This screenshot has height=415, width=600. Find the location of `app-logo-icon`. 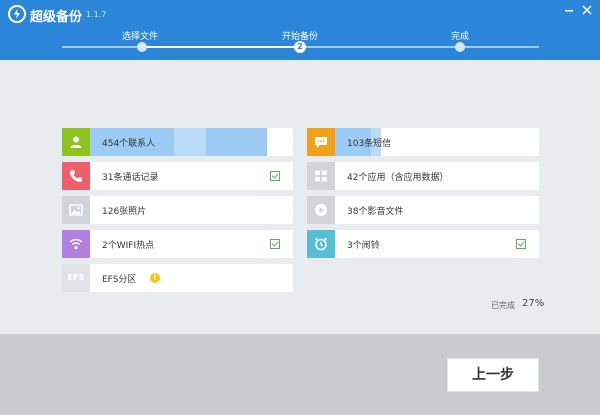

app-logo-icon is located at coordinates (17, 14).